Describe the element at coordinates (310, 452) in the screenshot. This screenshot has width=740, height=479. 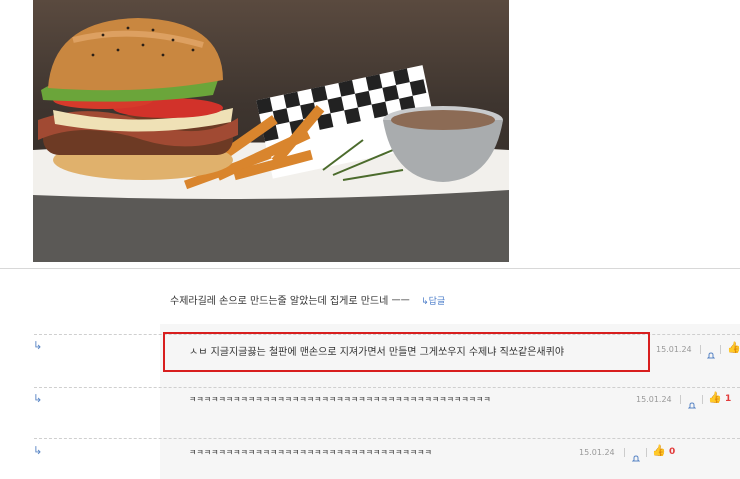
I see `reply-text: ㅋㅋㅋㅋㅋㅋㅋㅋㅋㅋㅋㅋㅋㅋㅋㅋㅋㅋㅋㅋㅋㅋㅋㅋㅋㅋㅋㅋㅋㅋㅋㅋㅋ` at that location.